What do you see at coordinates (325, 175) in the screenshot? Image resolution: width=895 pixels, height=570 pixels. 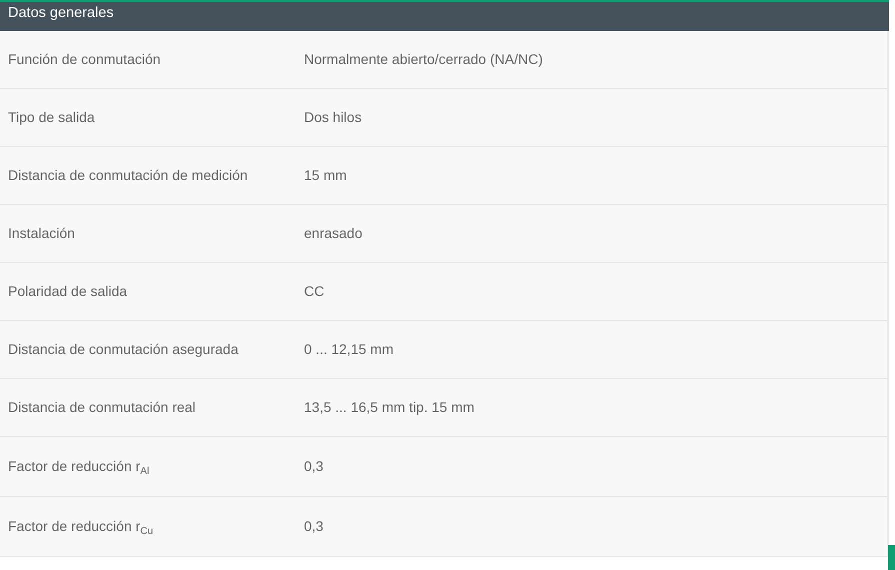 I see `property-value: 15 mm` at bounding box center [325, 175].